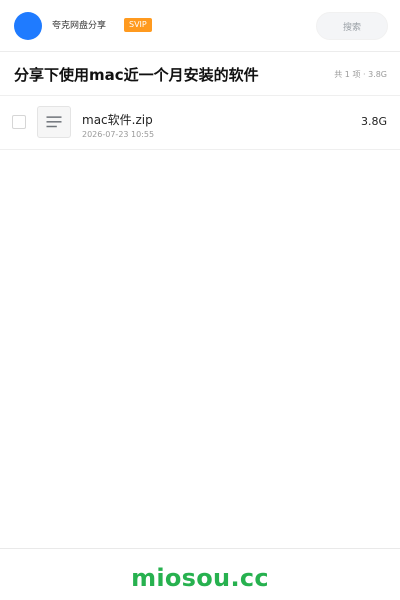  What do you see at coordinates (373, 121) in the screenshot?
I see `file-size: 3.8G` at bounding box center [373, 121].